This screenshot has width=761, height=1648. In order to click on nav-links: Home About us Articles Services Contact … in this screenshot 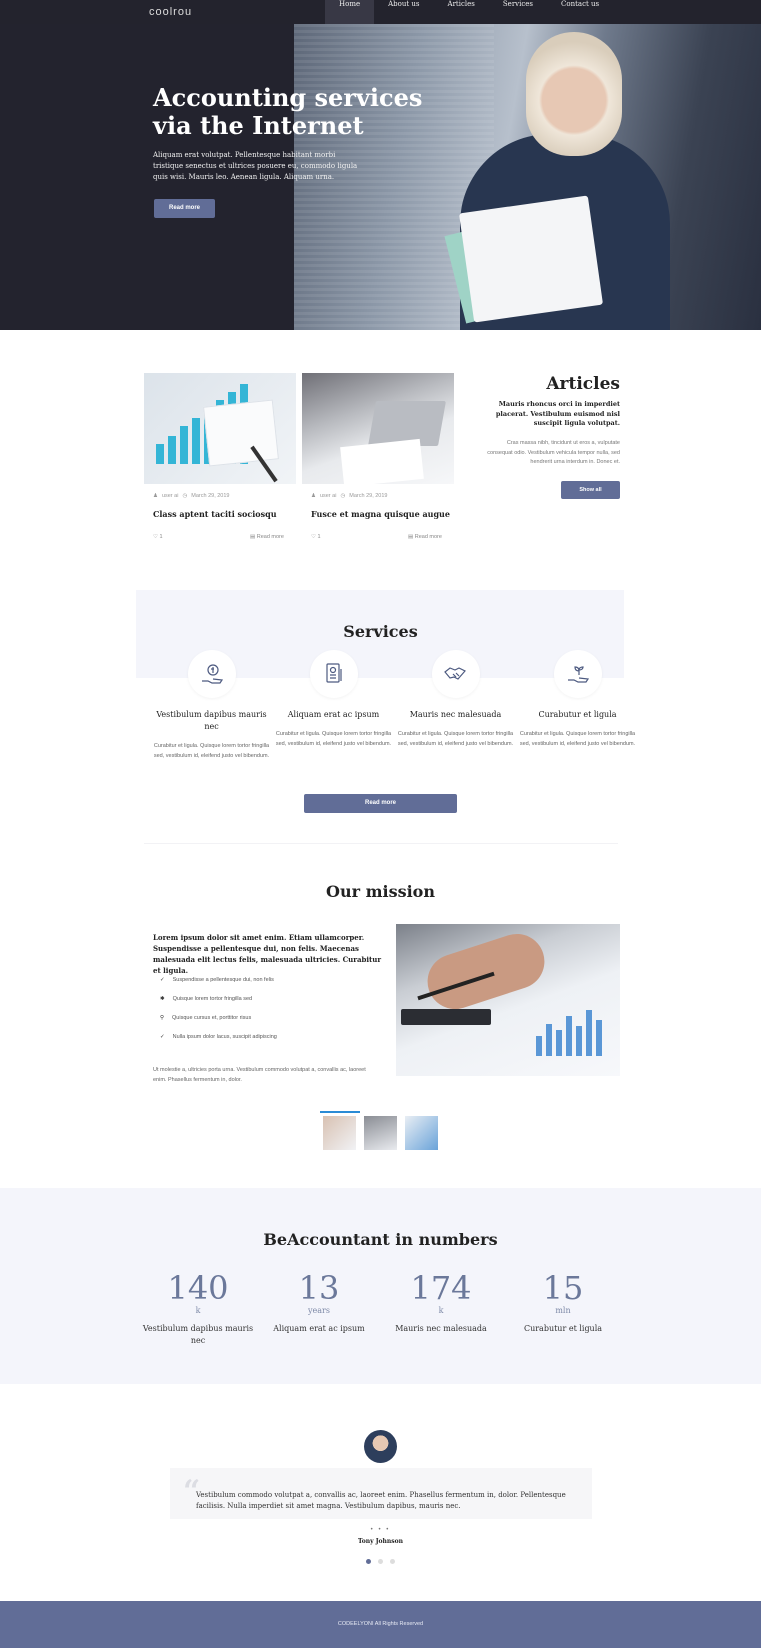, I will do `click(469, 12)`.